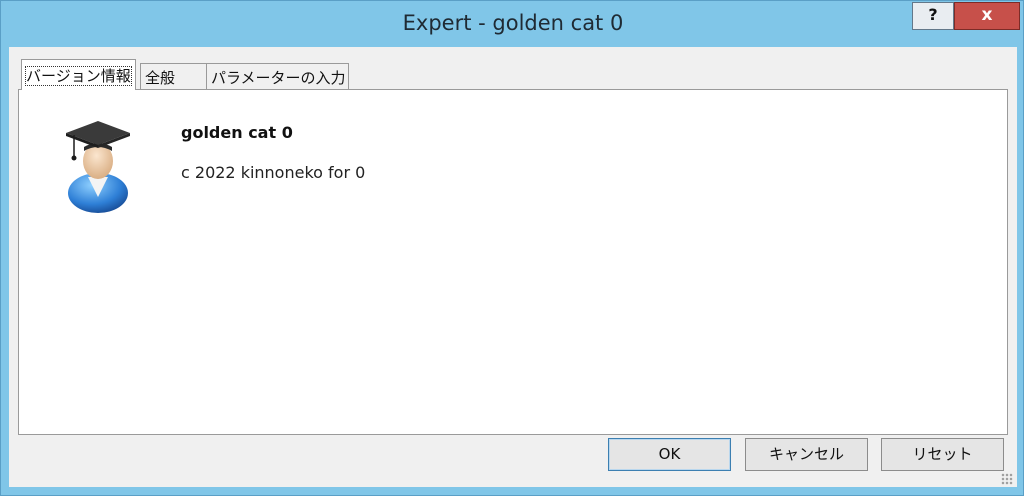 This screenshot has width=1024, height=496. I want to click on graduate-user-icon, so click(98, 165).